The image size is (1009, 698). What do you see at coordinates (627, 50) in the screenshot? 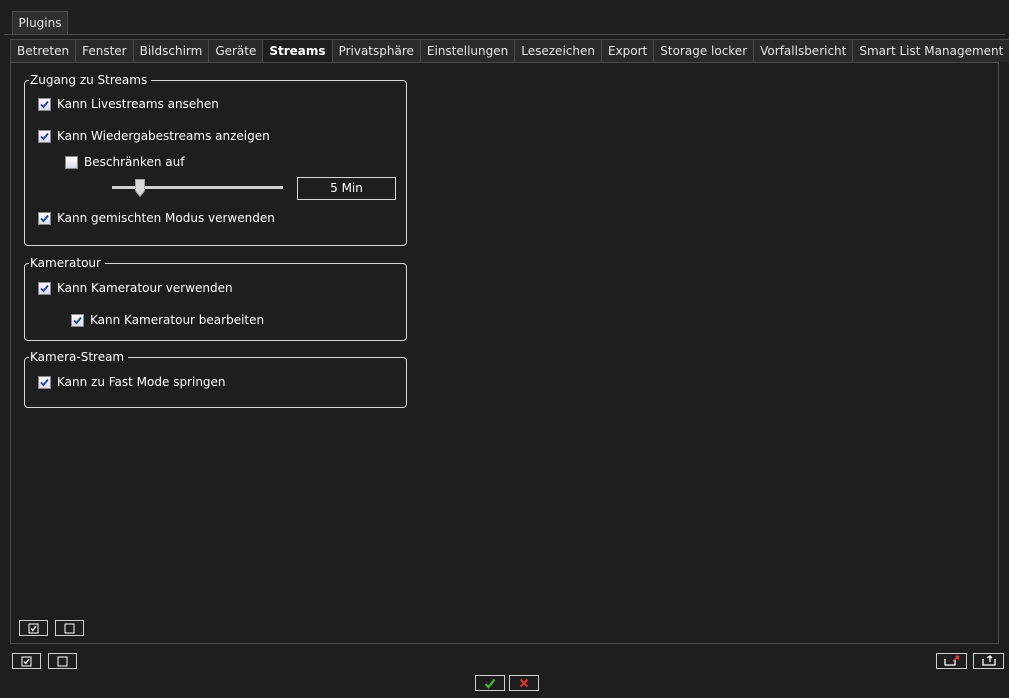
I see `tab-export: Export` at bounding box center [627, 50].